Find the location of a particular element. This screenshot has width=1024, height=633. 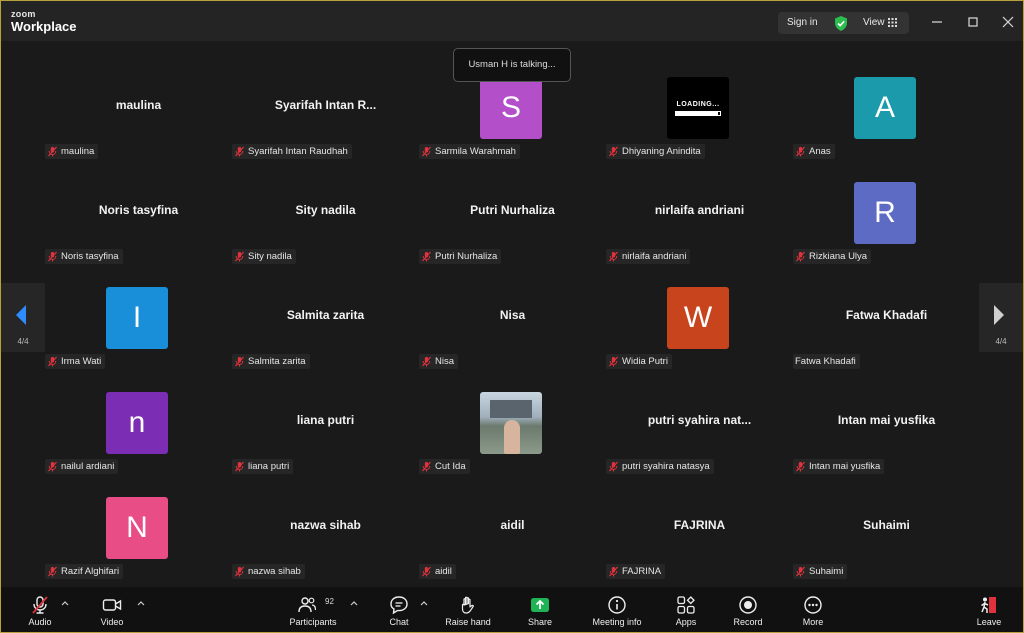

apps-icon is located at coordinates (686, 605).